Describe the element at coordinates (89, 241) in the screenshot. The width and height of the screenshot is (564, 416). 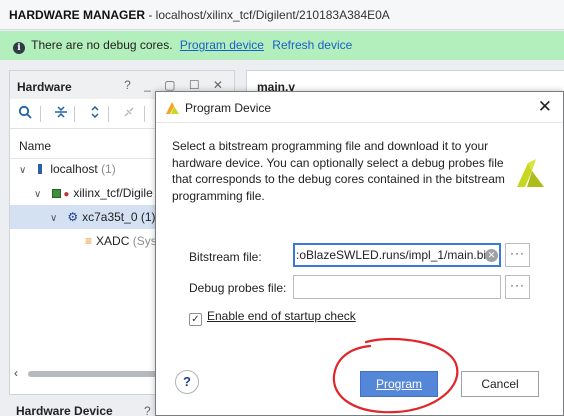
I see `xadc-icon: ≡` at that location.